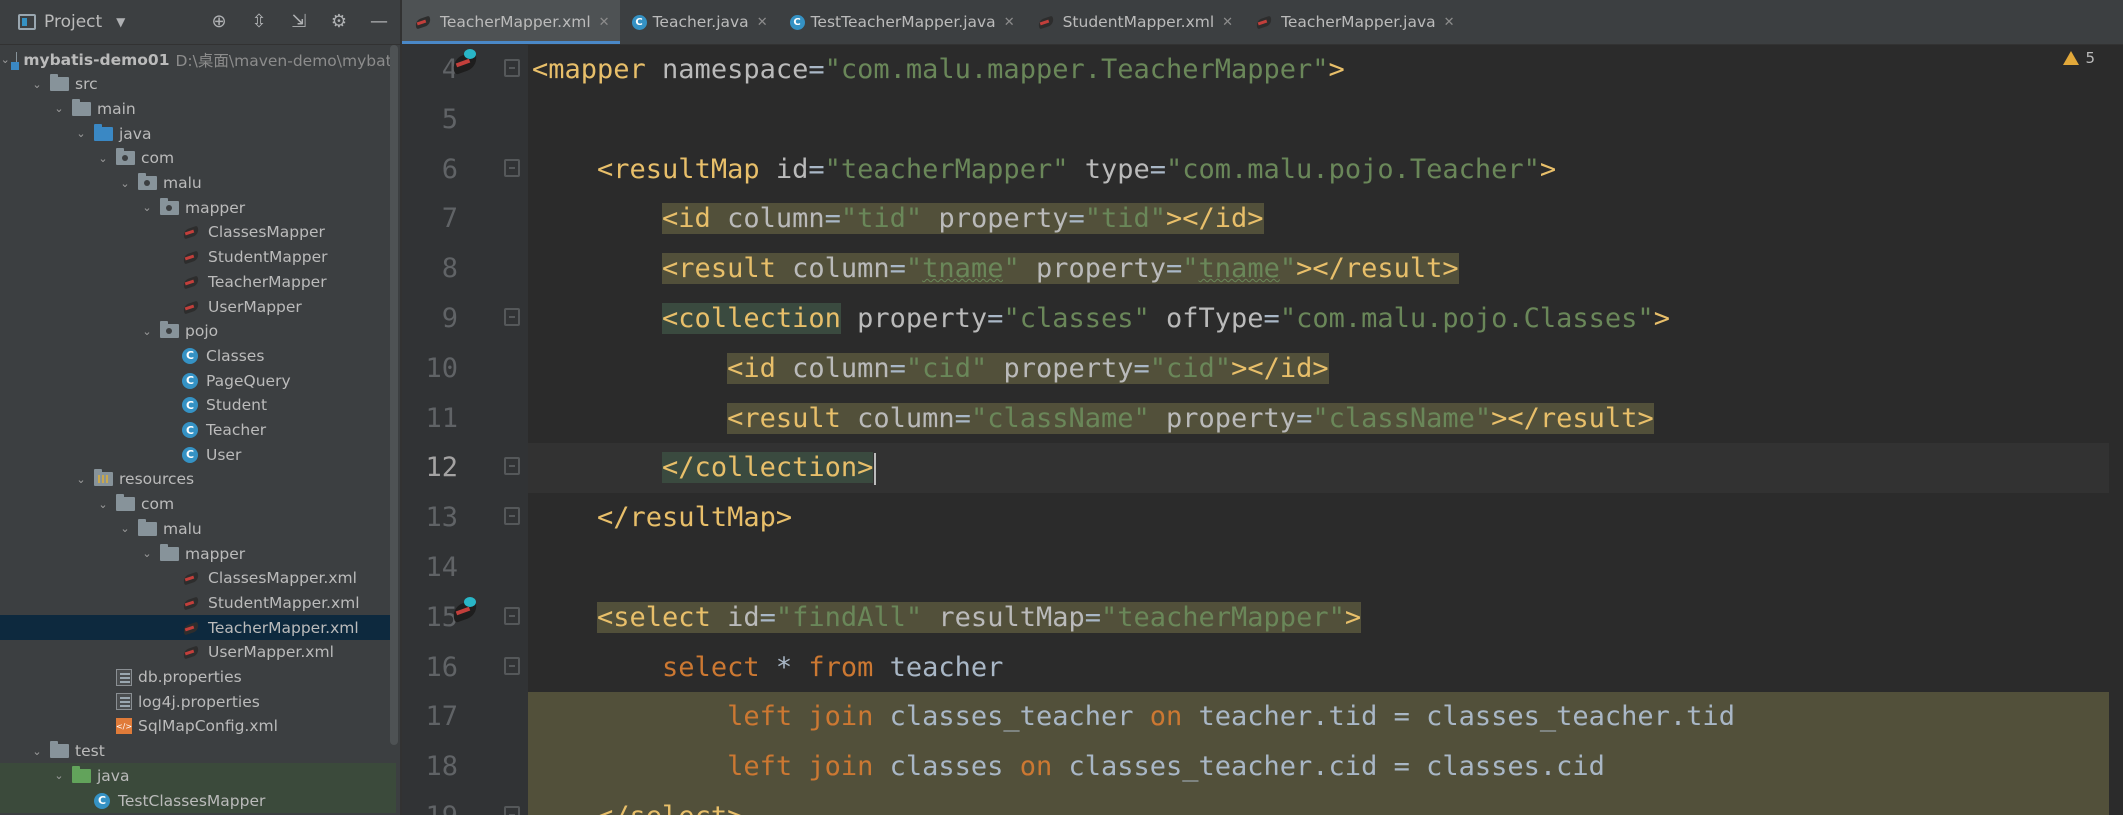 This screenshot has width=2123, height=815. I want to click on locate-file-icon: ⊕, so click(219, 22).